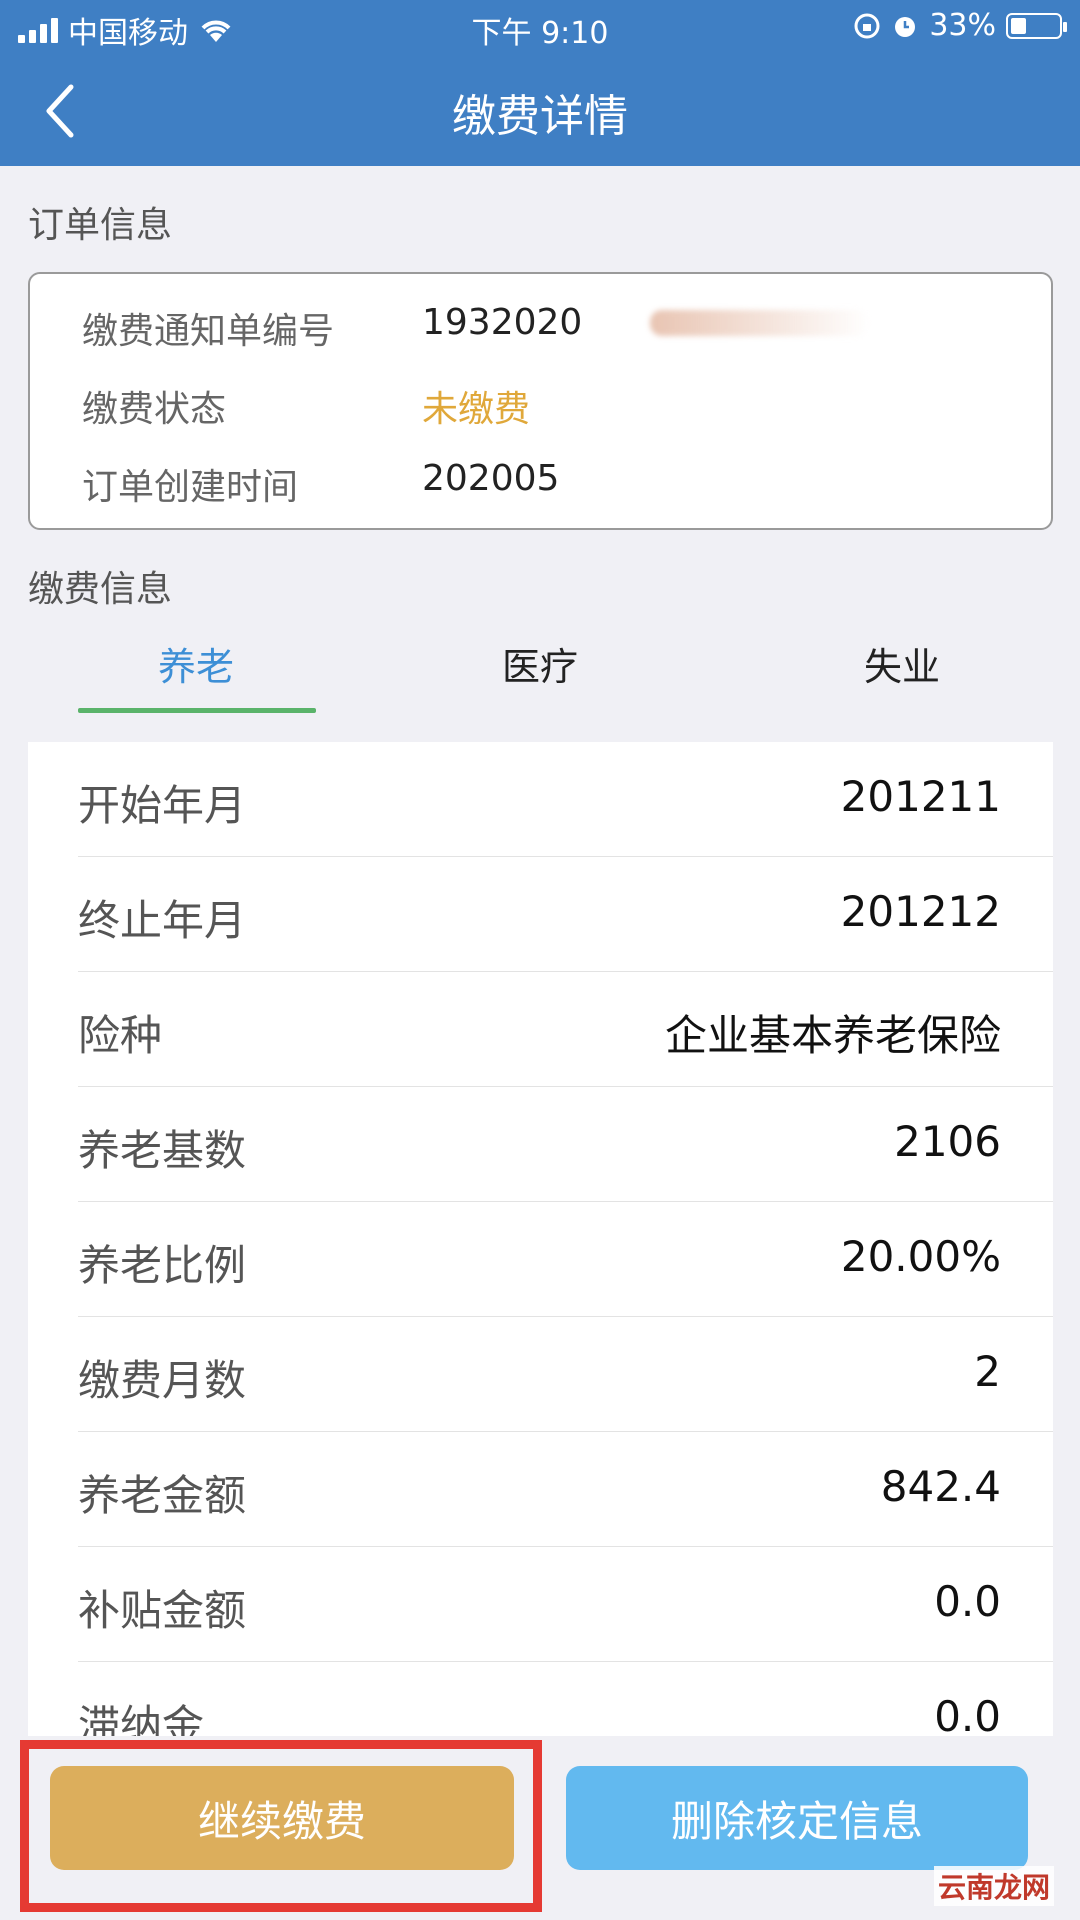 This screenshot has width=1080, height=1920. What do you see at coordinates (162, 1150) in the screenshot?
I see `detail-label: 养老基数` at bounding box center [162, 1150].